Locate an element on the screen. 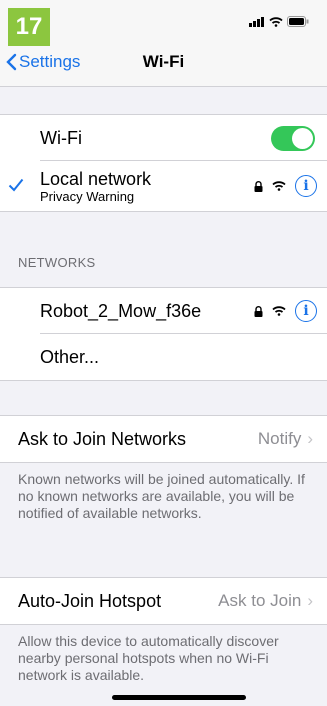 This screenshot has width=327, height=706. wifi-status-icon is located at coordinates (276, 21).